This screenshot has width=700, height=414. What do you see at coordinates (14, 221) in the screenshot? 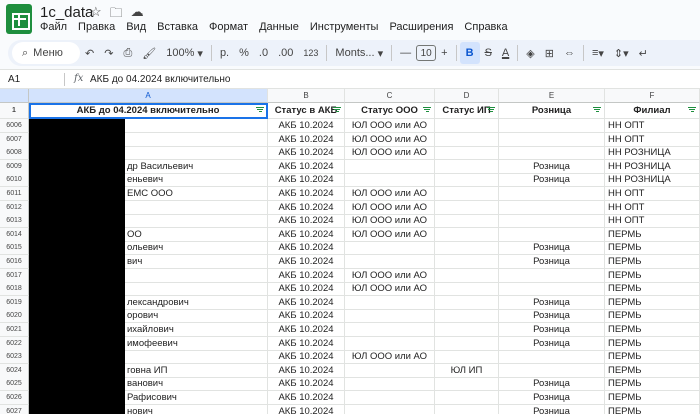
I see `row-number: 6013` at bounding box center [14, 221].